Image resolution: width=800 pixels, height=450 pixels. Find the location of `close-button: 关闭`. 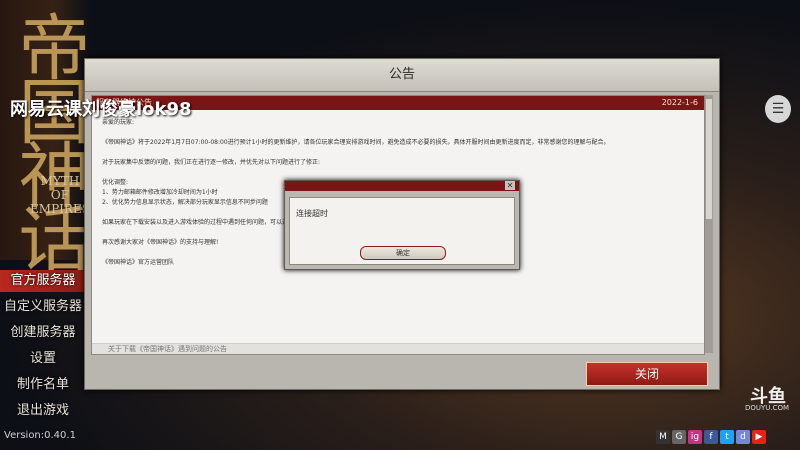

close-button: 关闭 is located at coordinates (647, 374).